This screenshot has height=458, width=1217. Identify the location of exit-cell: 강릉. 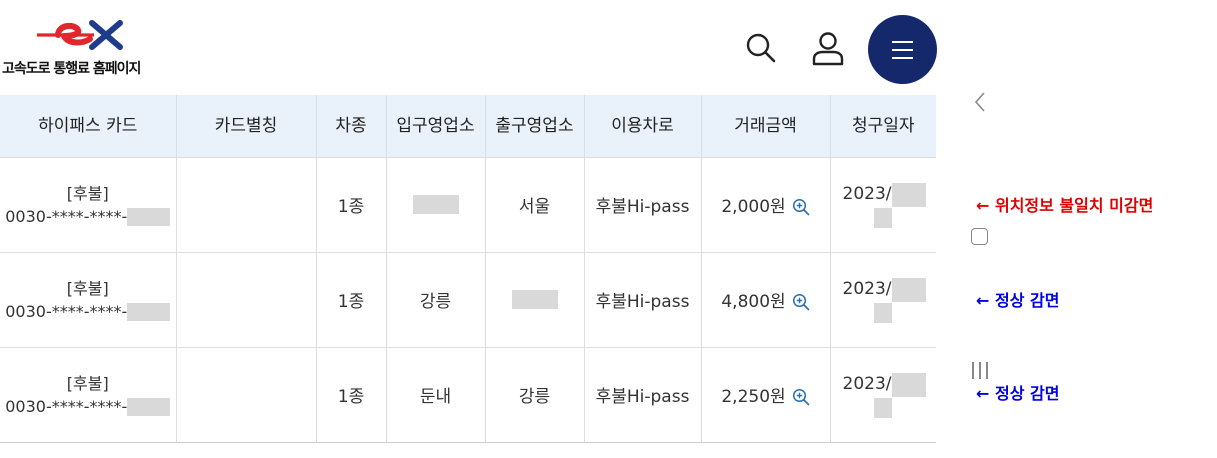
(535, 394).